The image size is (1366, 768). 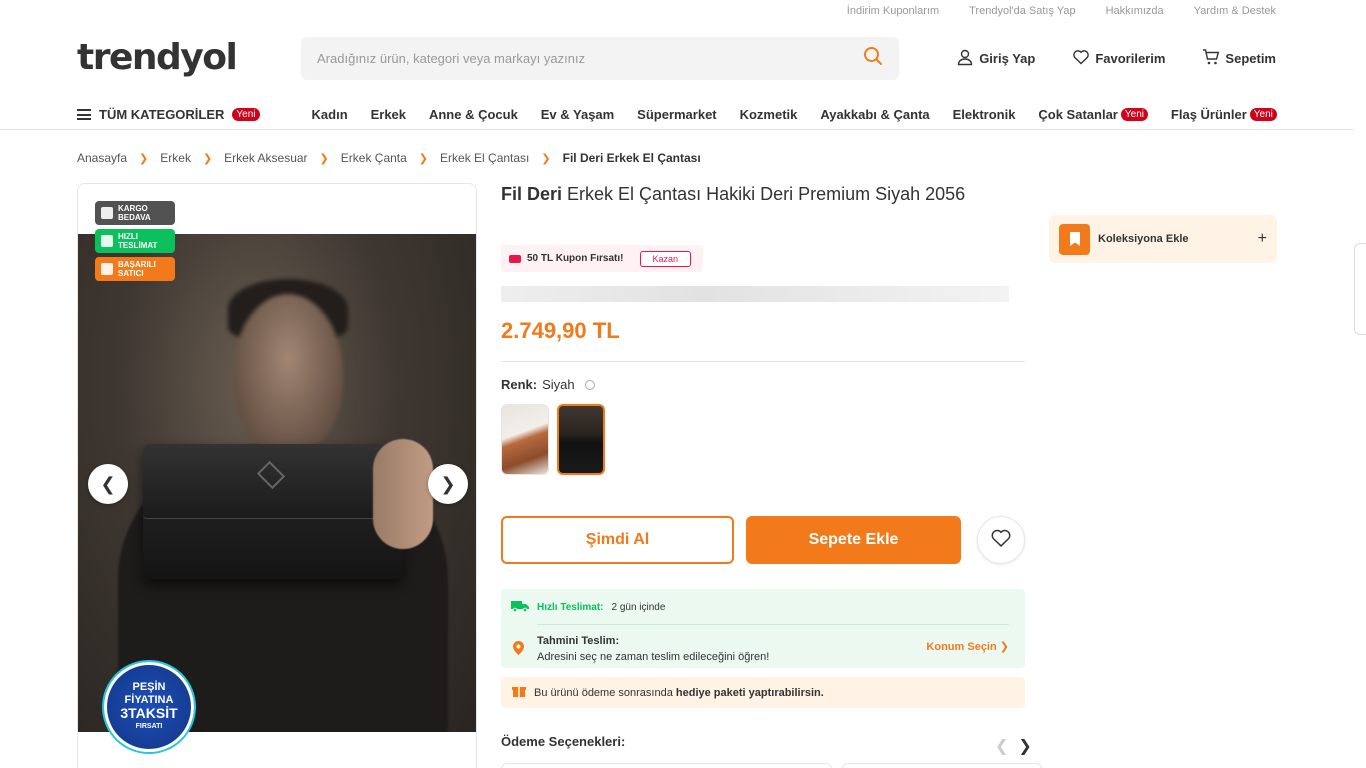 I want to click on nav-item-label: Çok Satanlar, so click(x=1078, y=114).